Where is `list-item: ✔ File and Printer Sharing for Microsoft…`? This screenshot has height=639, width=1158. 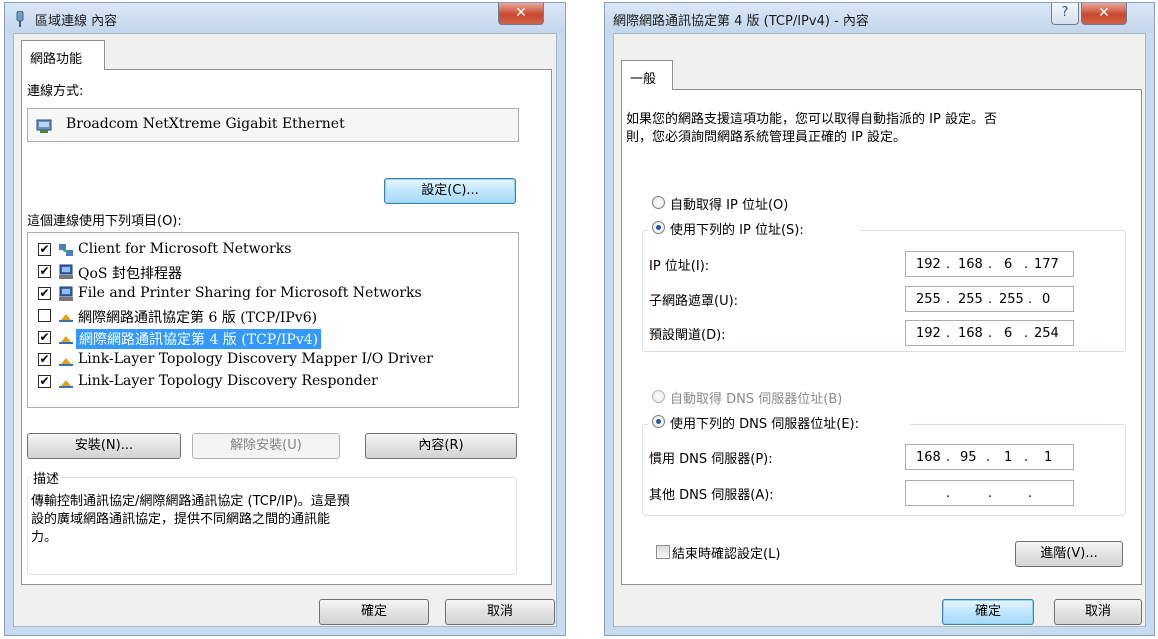 list-item: ✔ File and Printer Sharing for Microsoft… is located at coordinates (274, 294).